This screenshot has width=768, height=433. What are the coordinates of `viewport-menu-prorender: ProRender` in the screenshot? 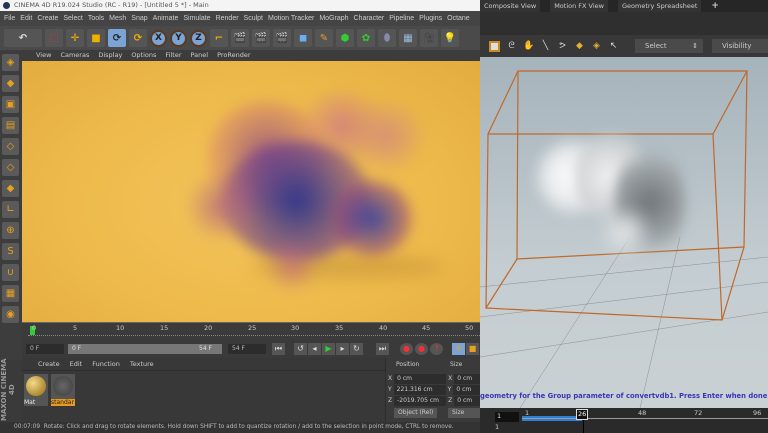 It's located at (233, 55).